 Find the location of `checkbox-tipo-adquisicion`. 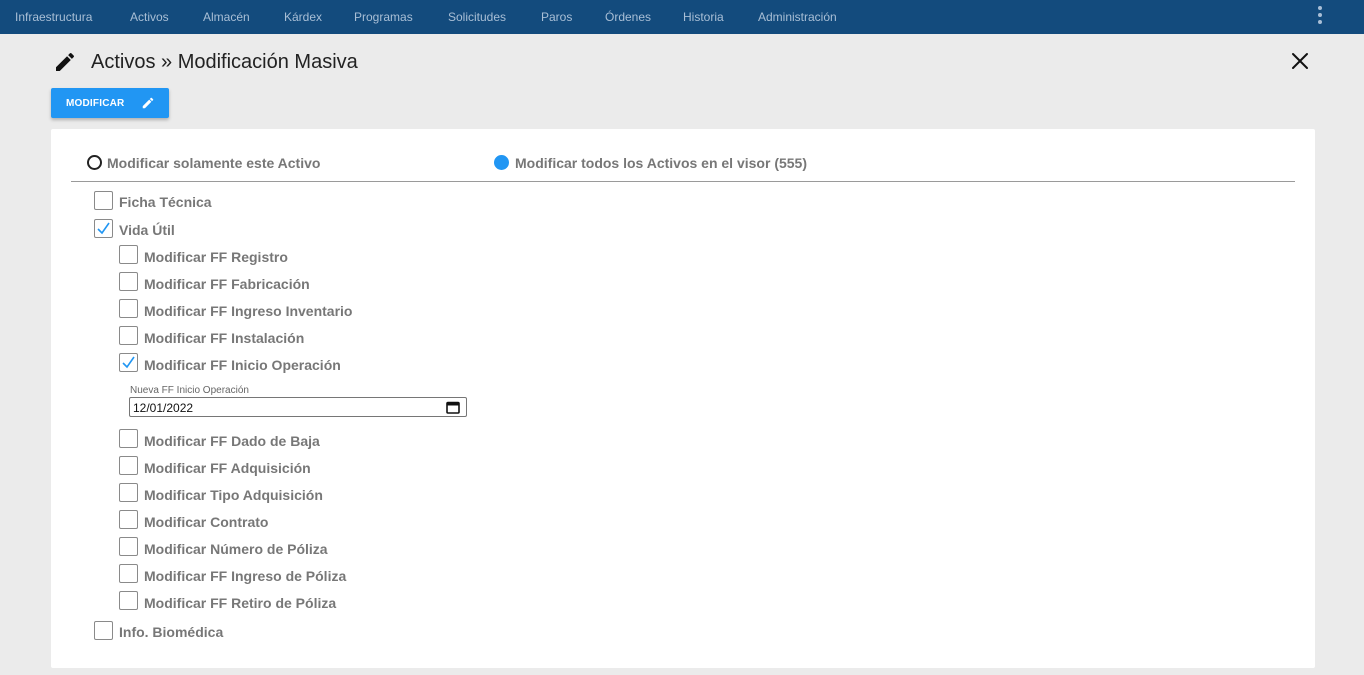

checkbox-tipo-adquisicion is located at coordinates (128, 492).